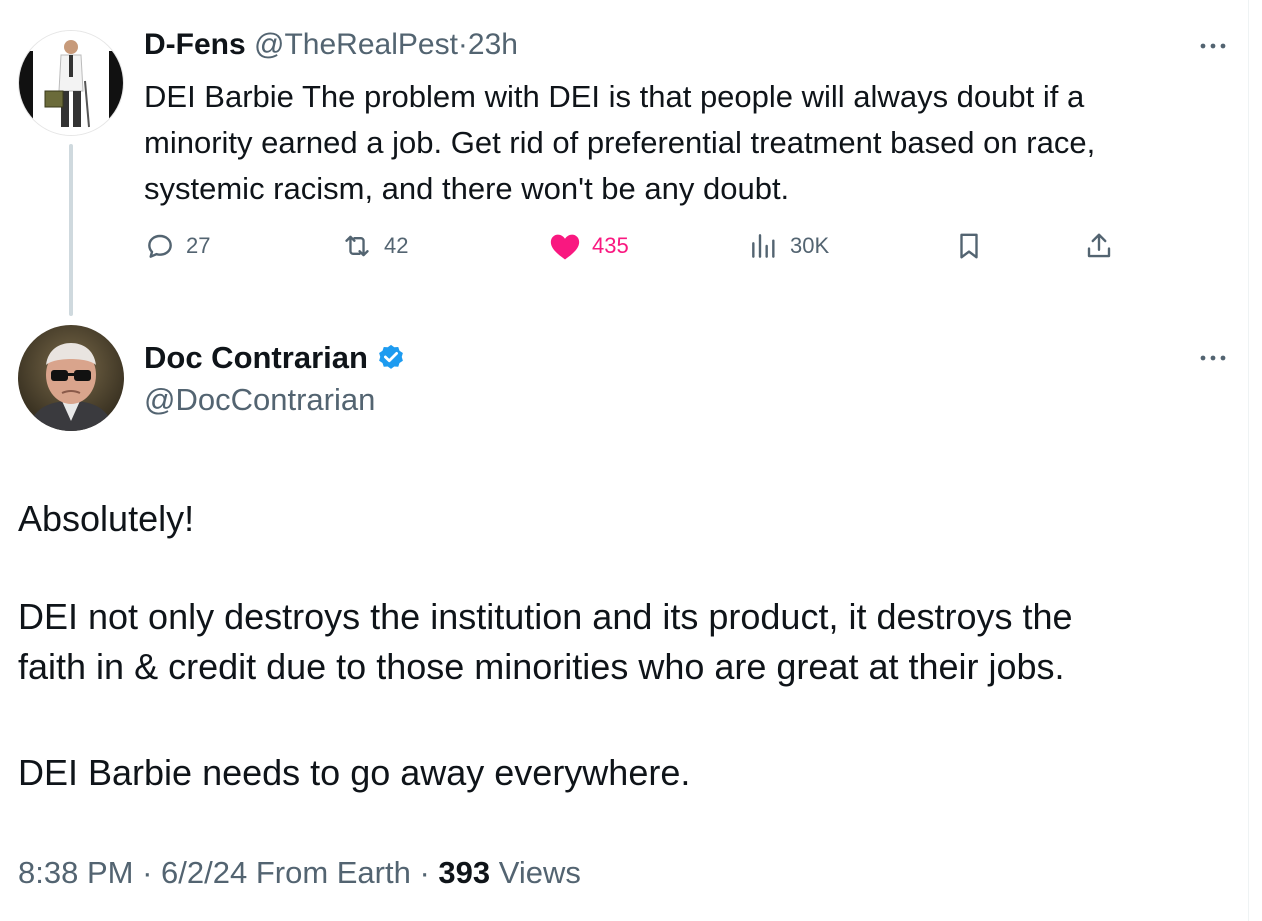  What do you see at coordinates (539, 872) in the screenshot?
I see `views-label: Views` at bounding box center [539, 872].